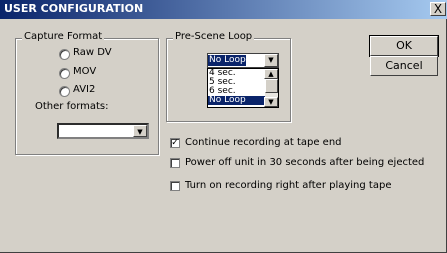  What do you see at coordinates (175, 186) in the screenshot?
I see `turn-on-recording-checkbox` at bounding box center [175, 186].